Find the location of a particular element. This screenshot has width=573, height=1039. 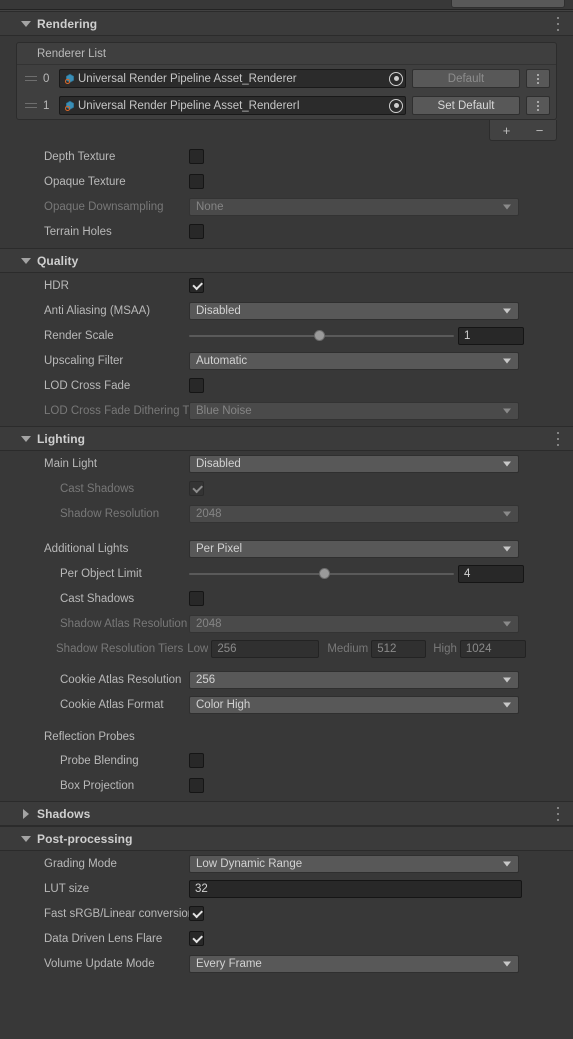

field-label: Render Scale is located at coordinates (79, 335).